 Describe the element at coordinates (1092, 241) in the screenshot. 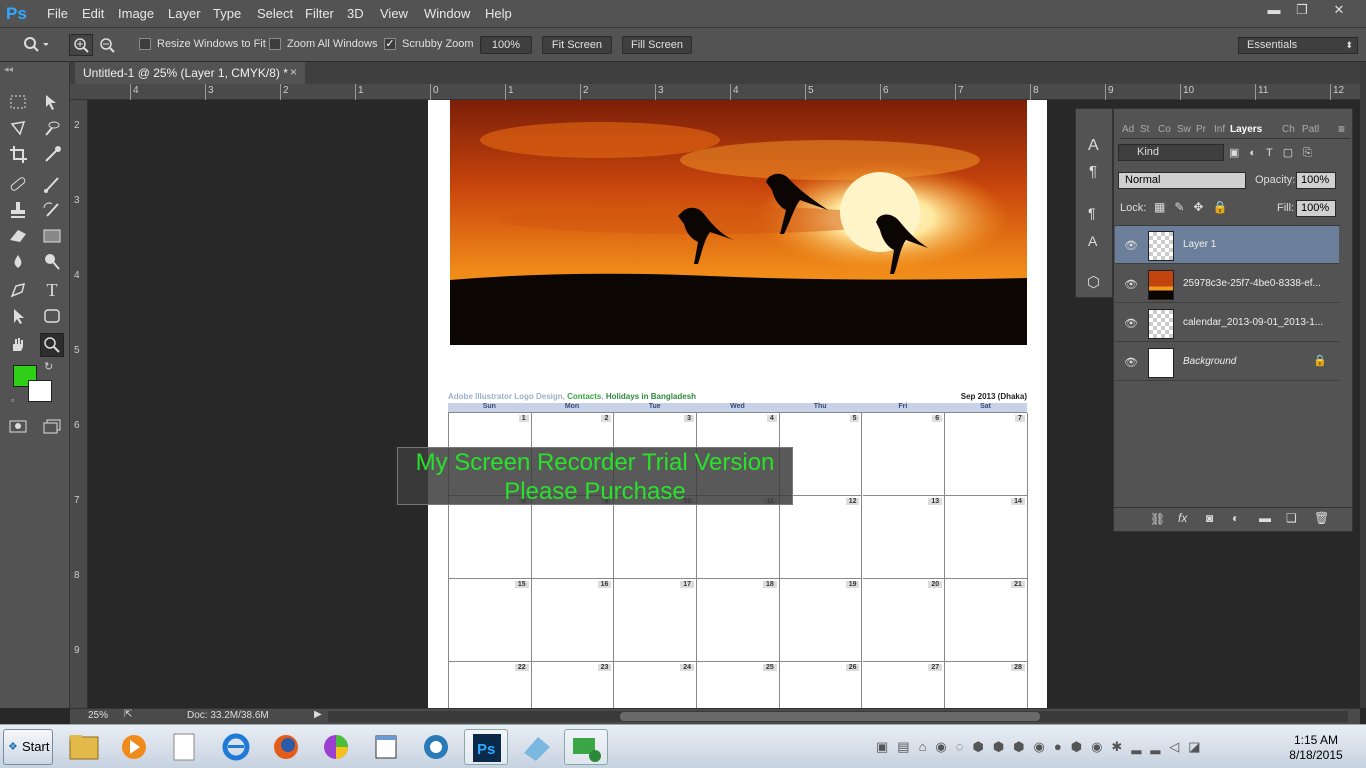

I see `character-styles-icon: A` at that location.